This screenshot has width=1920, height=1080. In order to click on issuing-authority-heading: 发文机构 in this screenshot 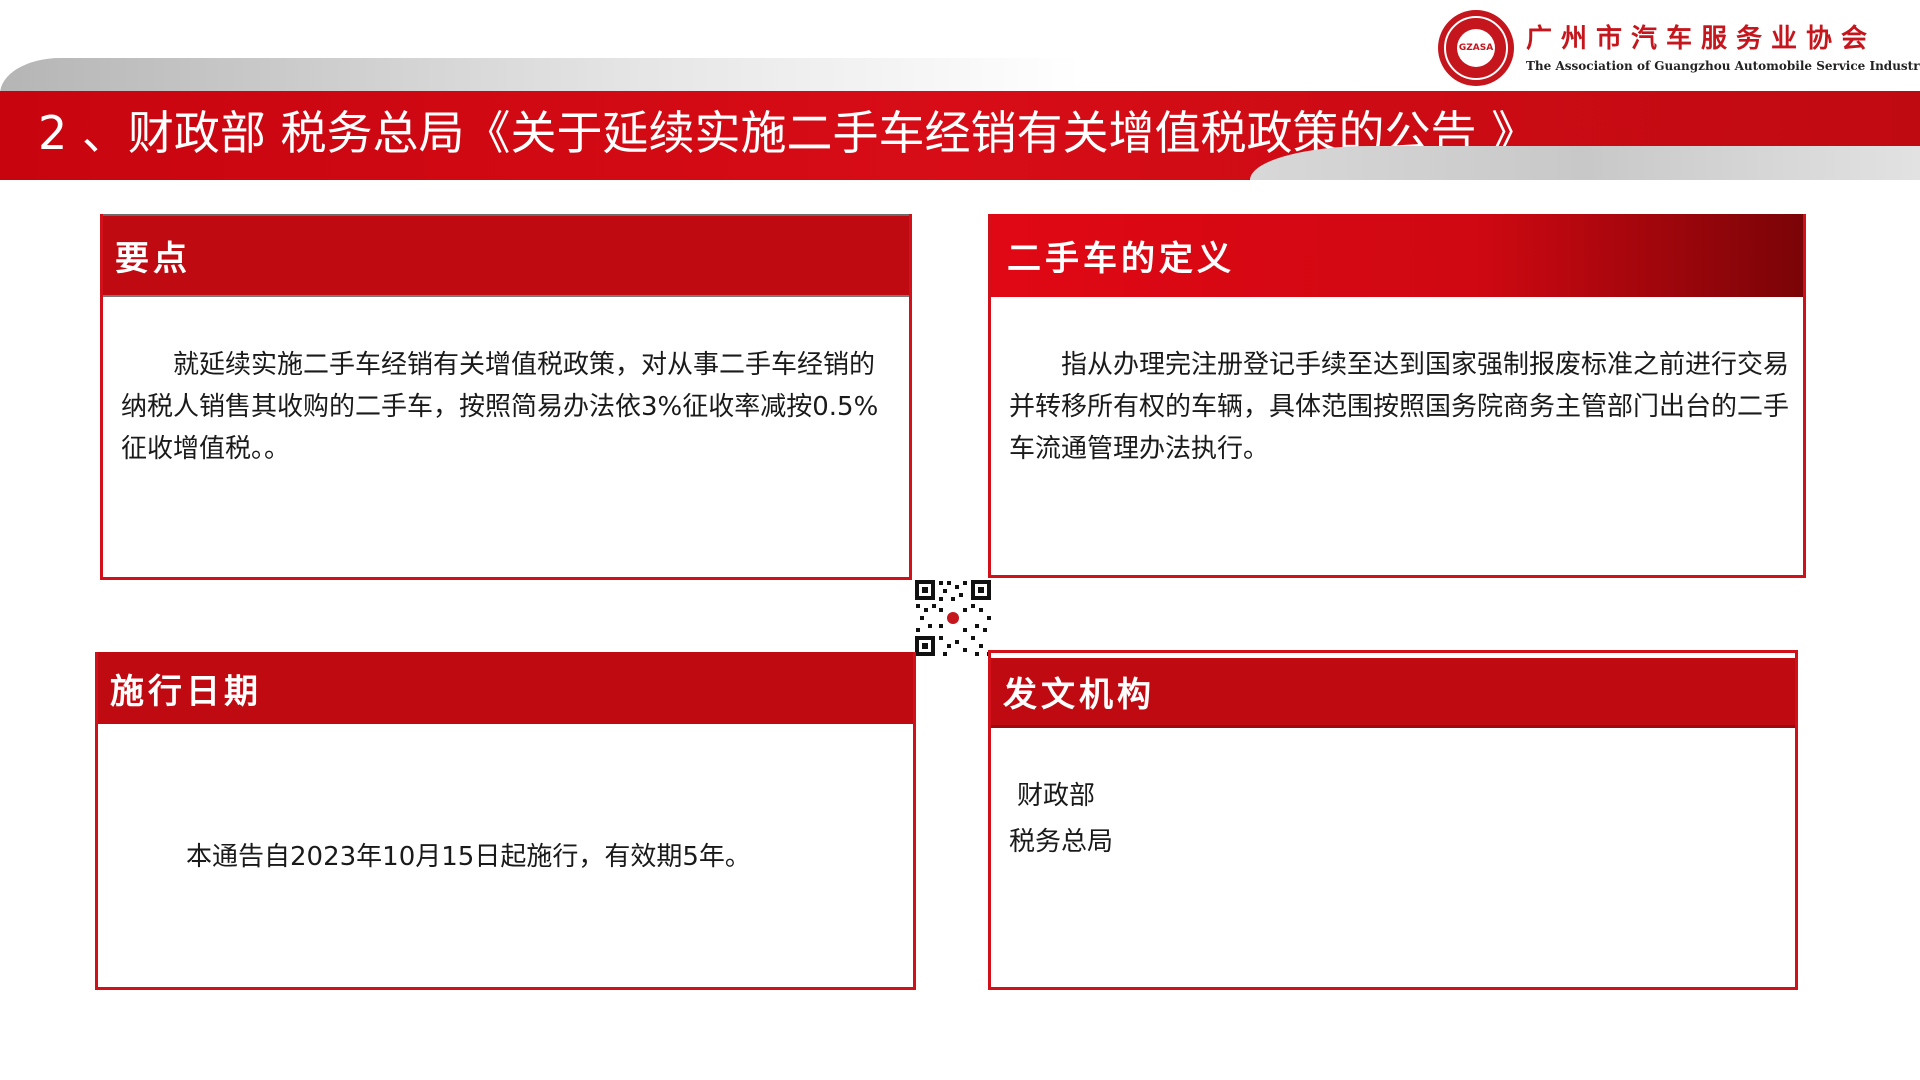, I will do `click(1393, 693)`.